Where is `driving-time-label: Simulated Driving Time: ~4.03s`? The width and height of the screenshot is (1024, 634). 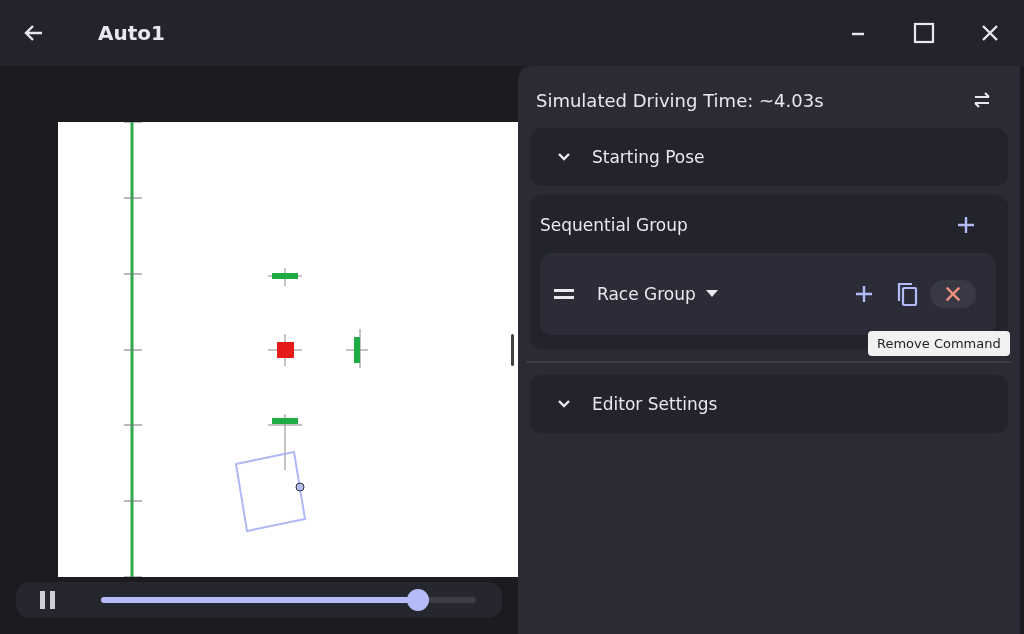
driving-time-label: Simulated Driving Time: ~4.03s is located at coordinates (680, 100).